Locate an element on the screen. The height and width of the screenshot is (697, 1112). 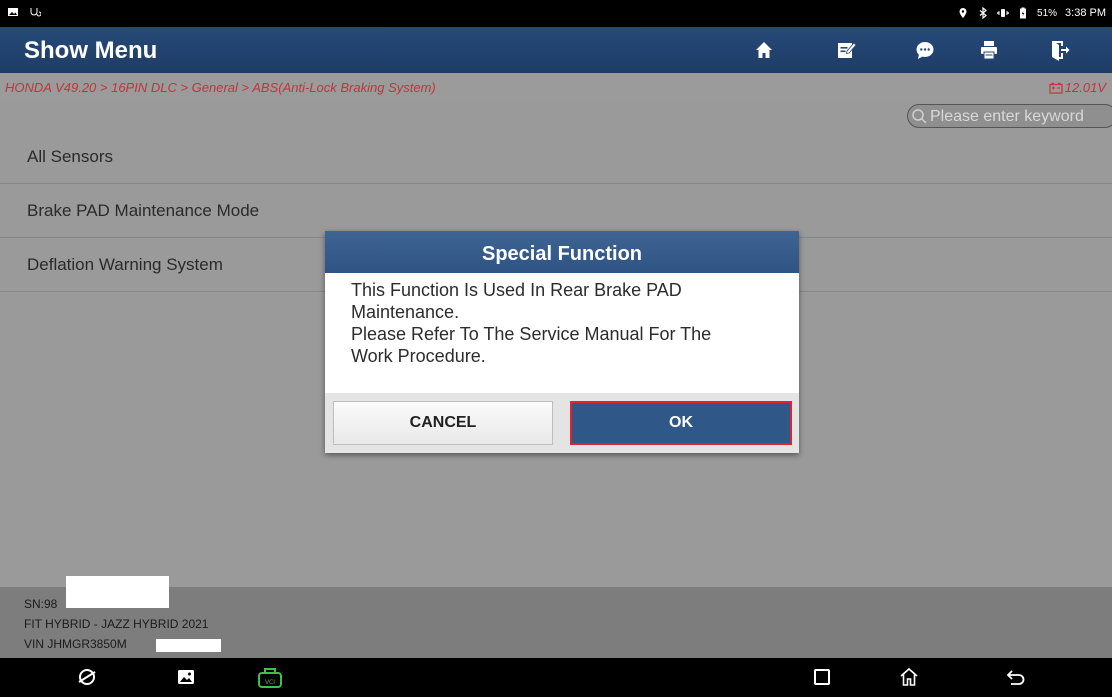
dialog-title: Special Function is located at coordinates (562, 252).